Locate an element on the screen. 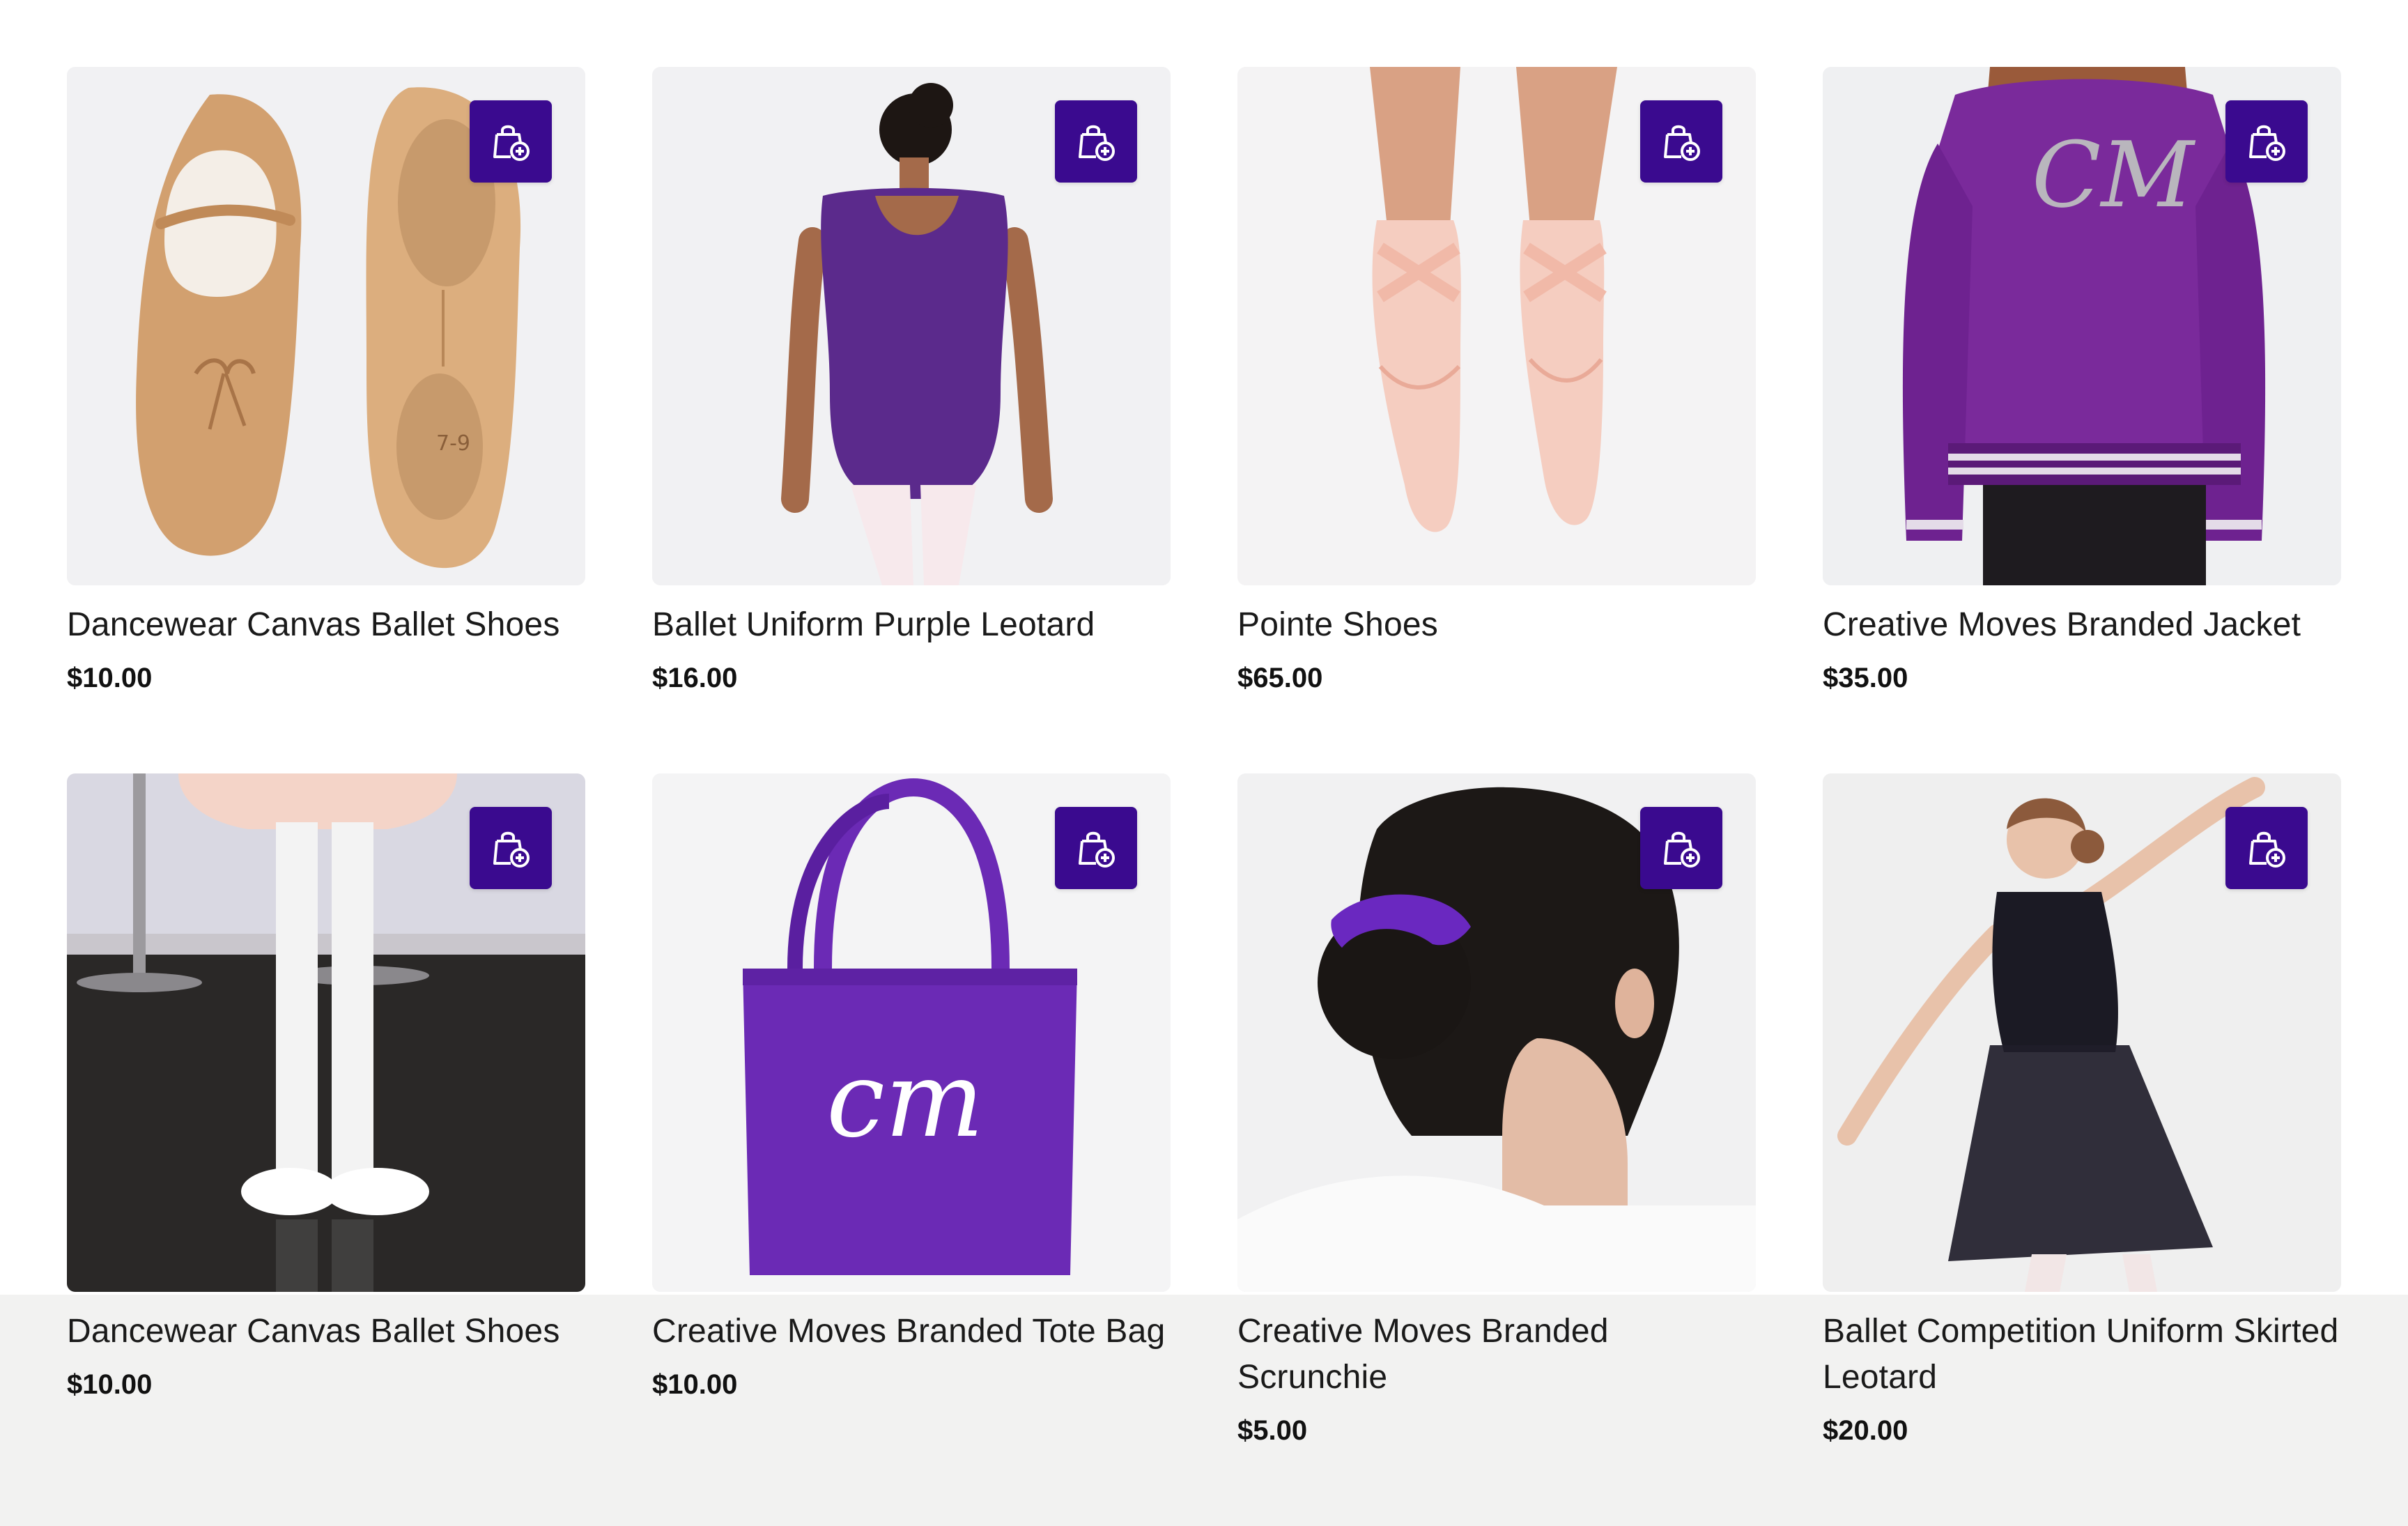 The height and width of the screenshot is (1526, 2408). tote-logo: cm is located at coordinates (905, 1100).